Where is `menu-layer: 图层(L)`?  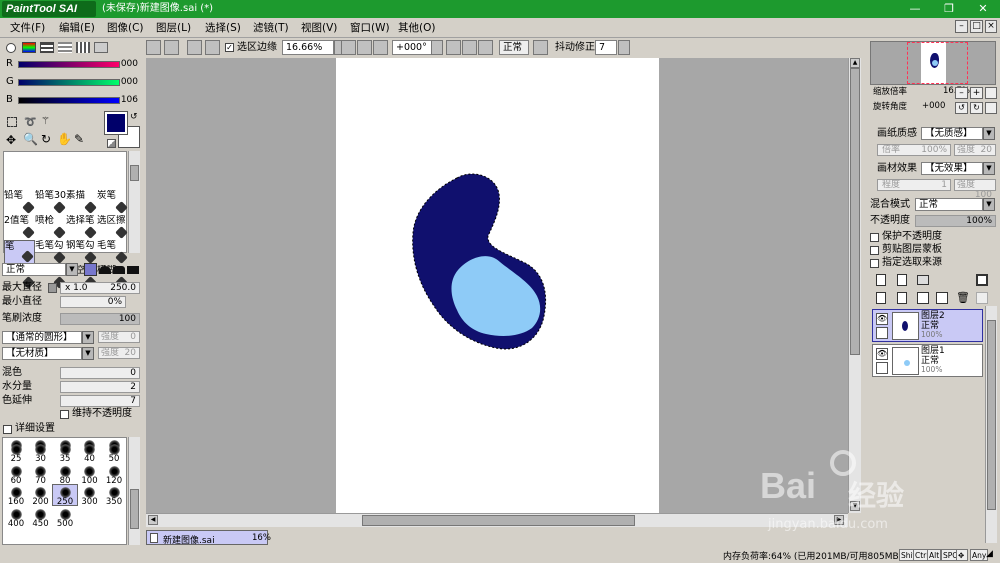
menu-layer: 图层(L) is located at coordinates (173, 28).